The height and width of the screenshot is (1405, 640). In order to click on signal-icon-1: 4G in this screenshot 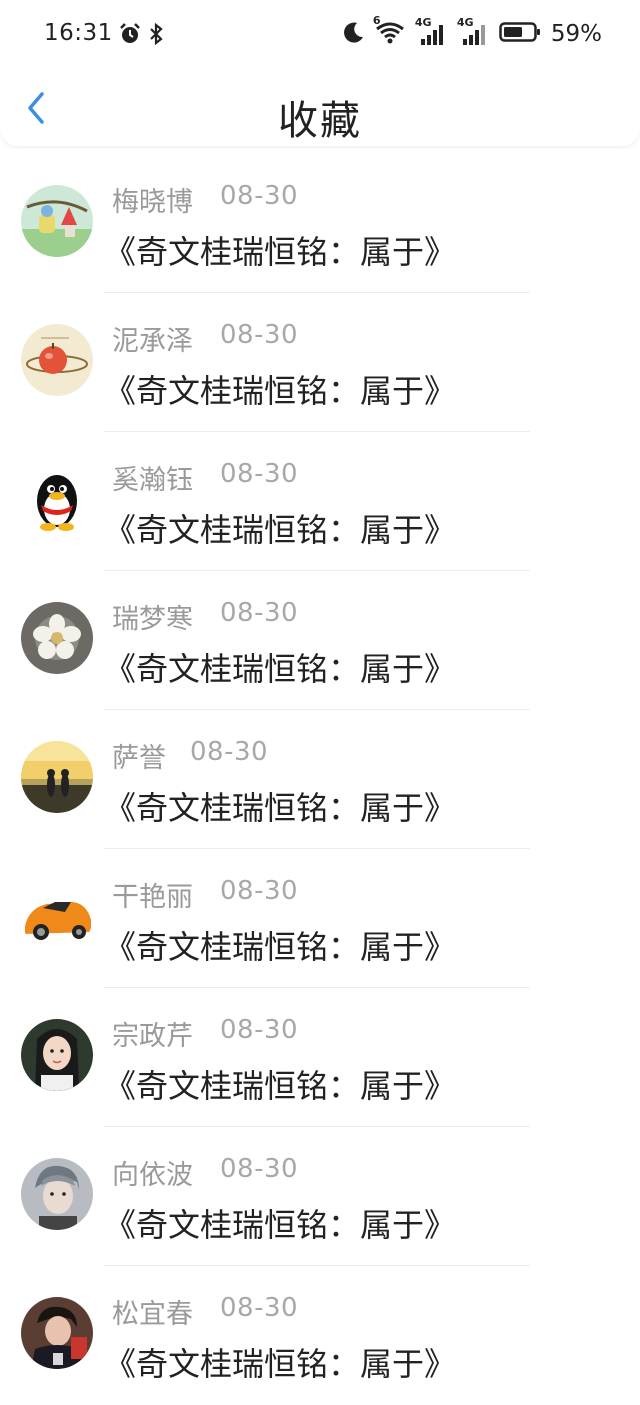, I will do `click(431, 31)`.